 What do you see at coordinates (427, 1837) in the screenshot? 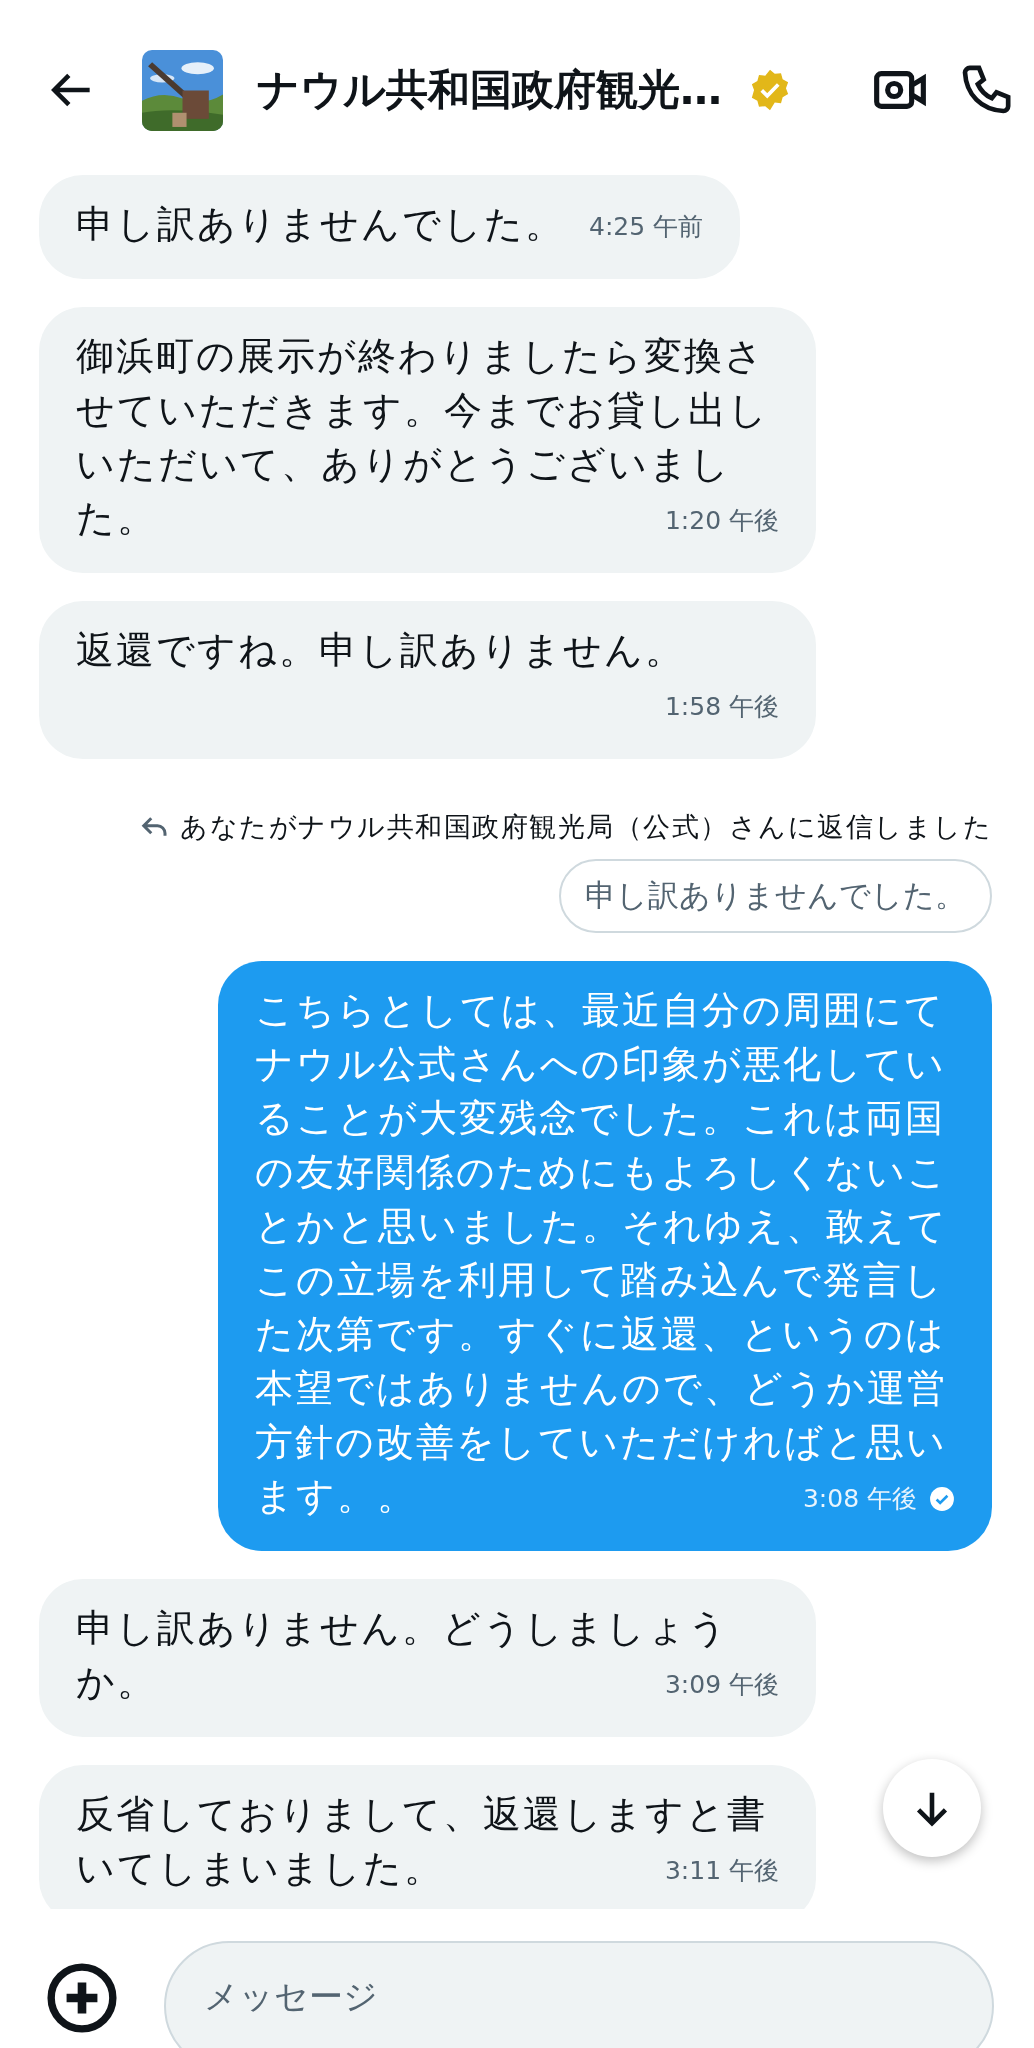
I see `message-bubble: 反省しておりまして、返還しますと書いてしまいました。 3:11 午後` at bounding box center [427, 1837].